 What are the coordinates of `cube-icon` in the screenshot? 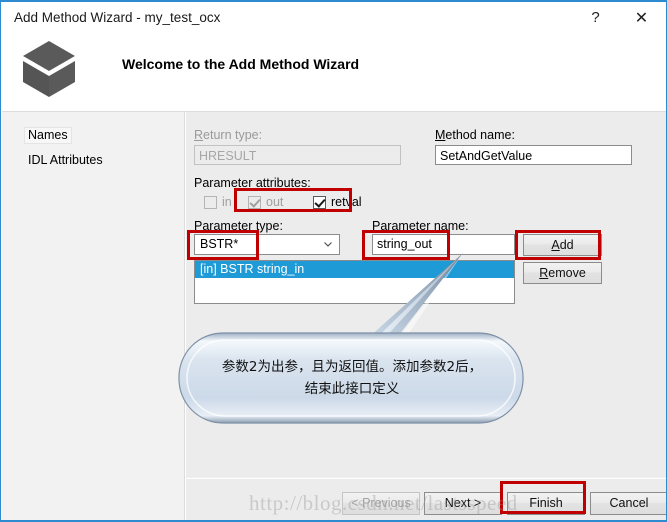 It's located at (49, 69).